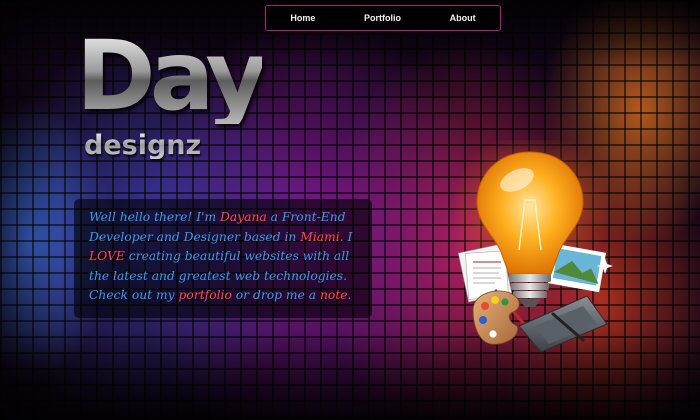  I want to click on nav-home-link: Home, so click(302, 18).